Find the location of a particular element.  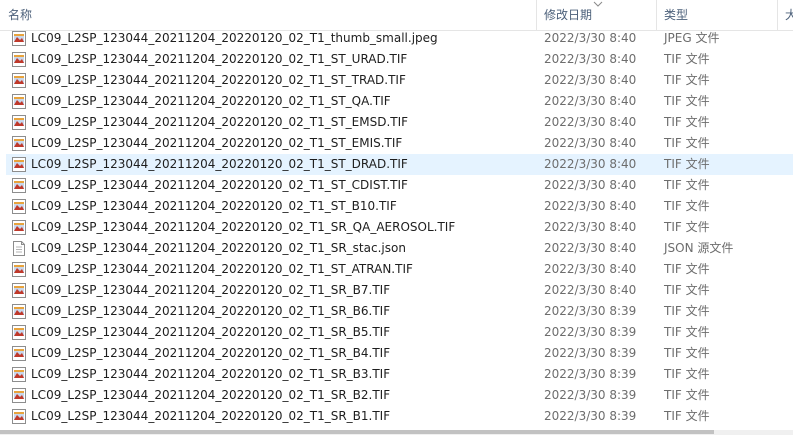

column-header-date: 修改日期 is located at coordinates (568, 15).